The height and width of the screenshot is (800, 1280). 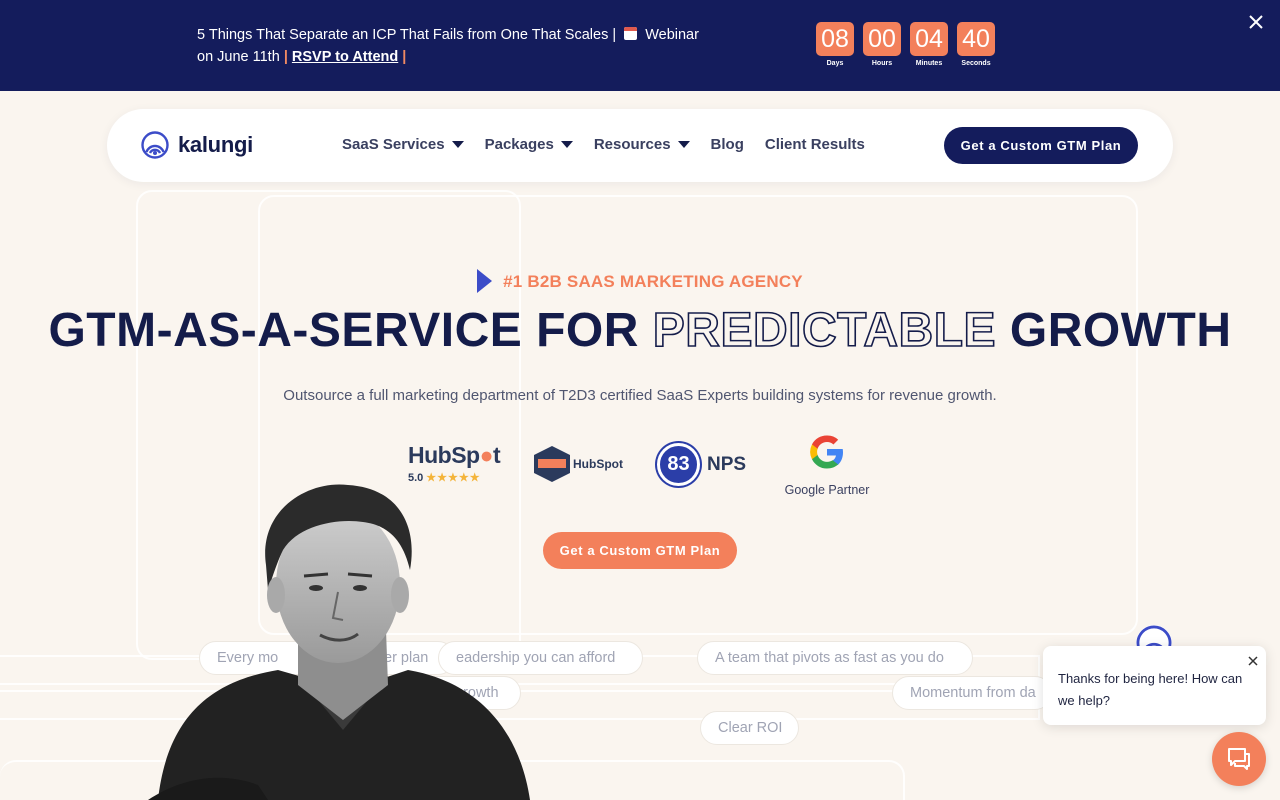 I want to click on close-icon, so click(x=1256, y=24).